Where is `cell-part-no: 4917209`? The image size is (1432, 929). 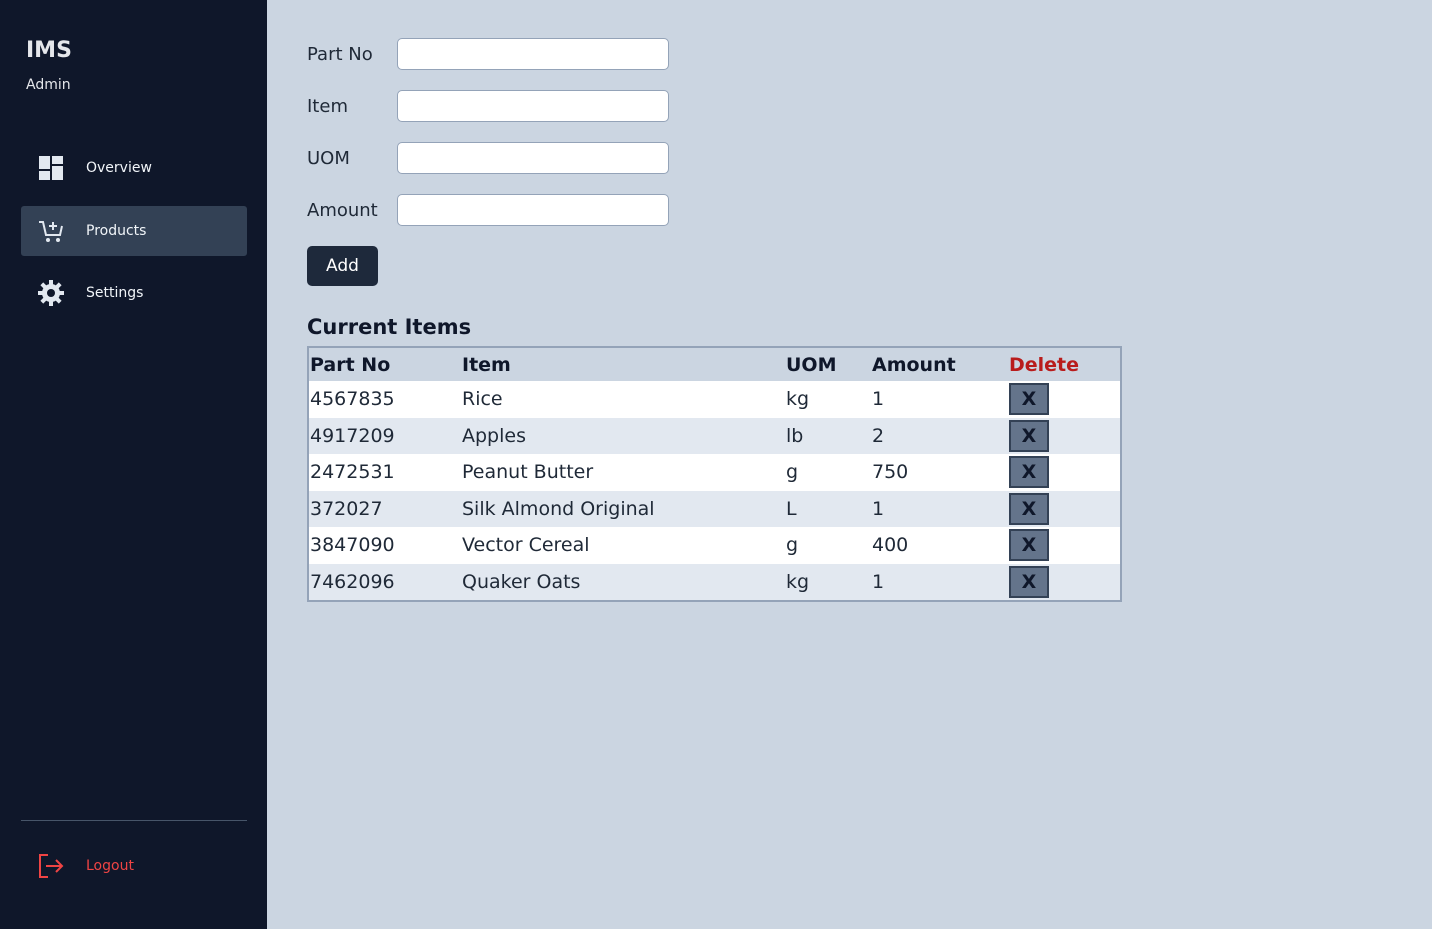 cell-part-no: 4917209 is located at coordinates (385, 435).